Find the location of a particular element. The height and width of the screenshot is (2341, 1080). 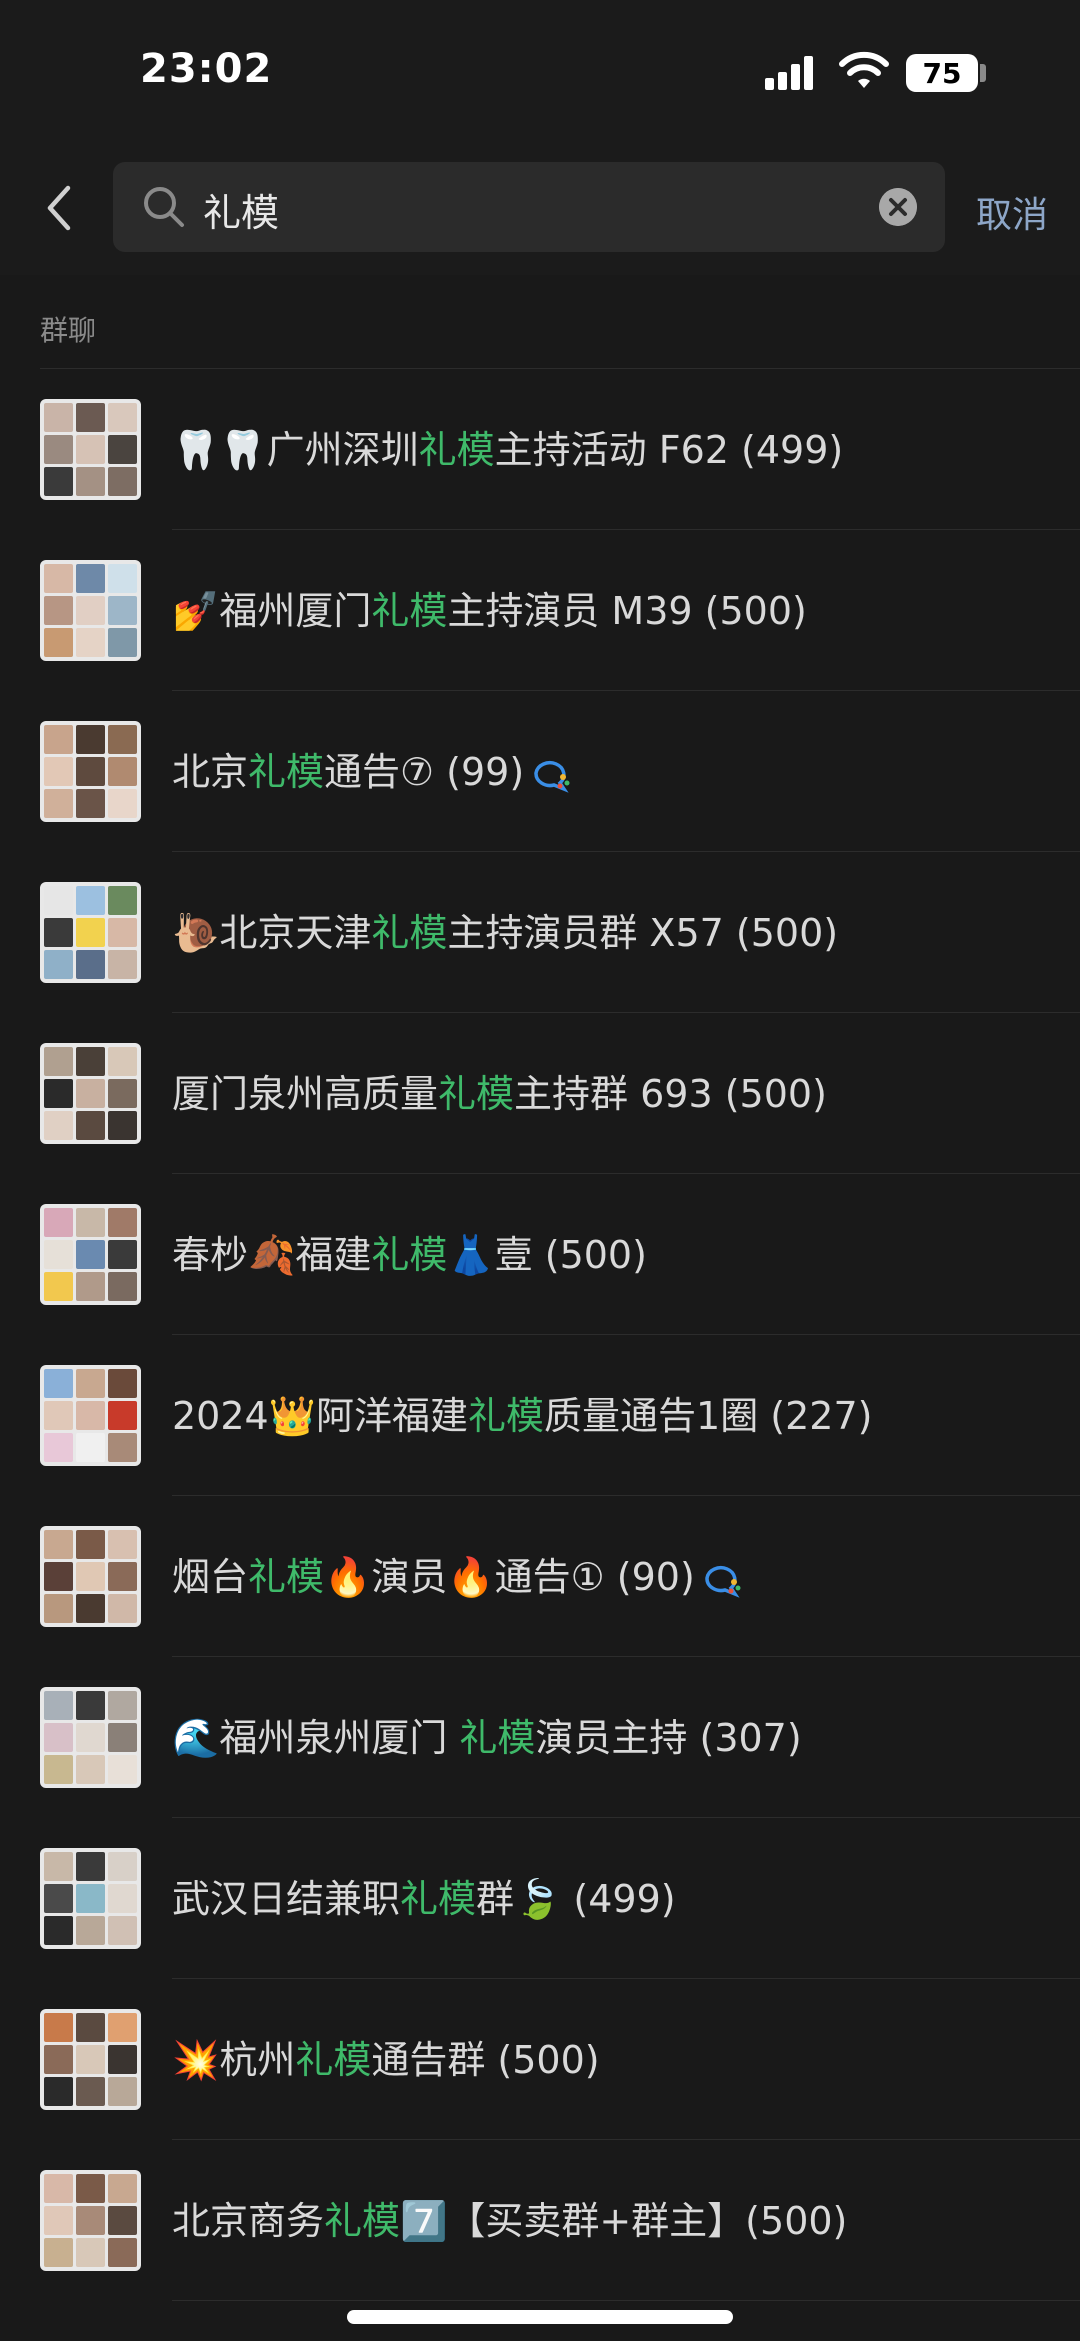

group-title: 春杪🍂福建礼模👗壹 (500) is located at coordinates (409, 1251).